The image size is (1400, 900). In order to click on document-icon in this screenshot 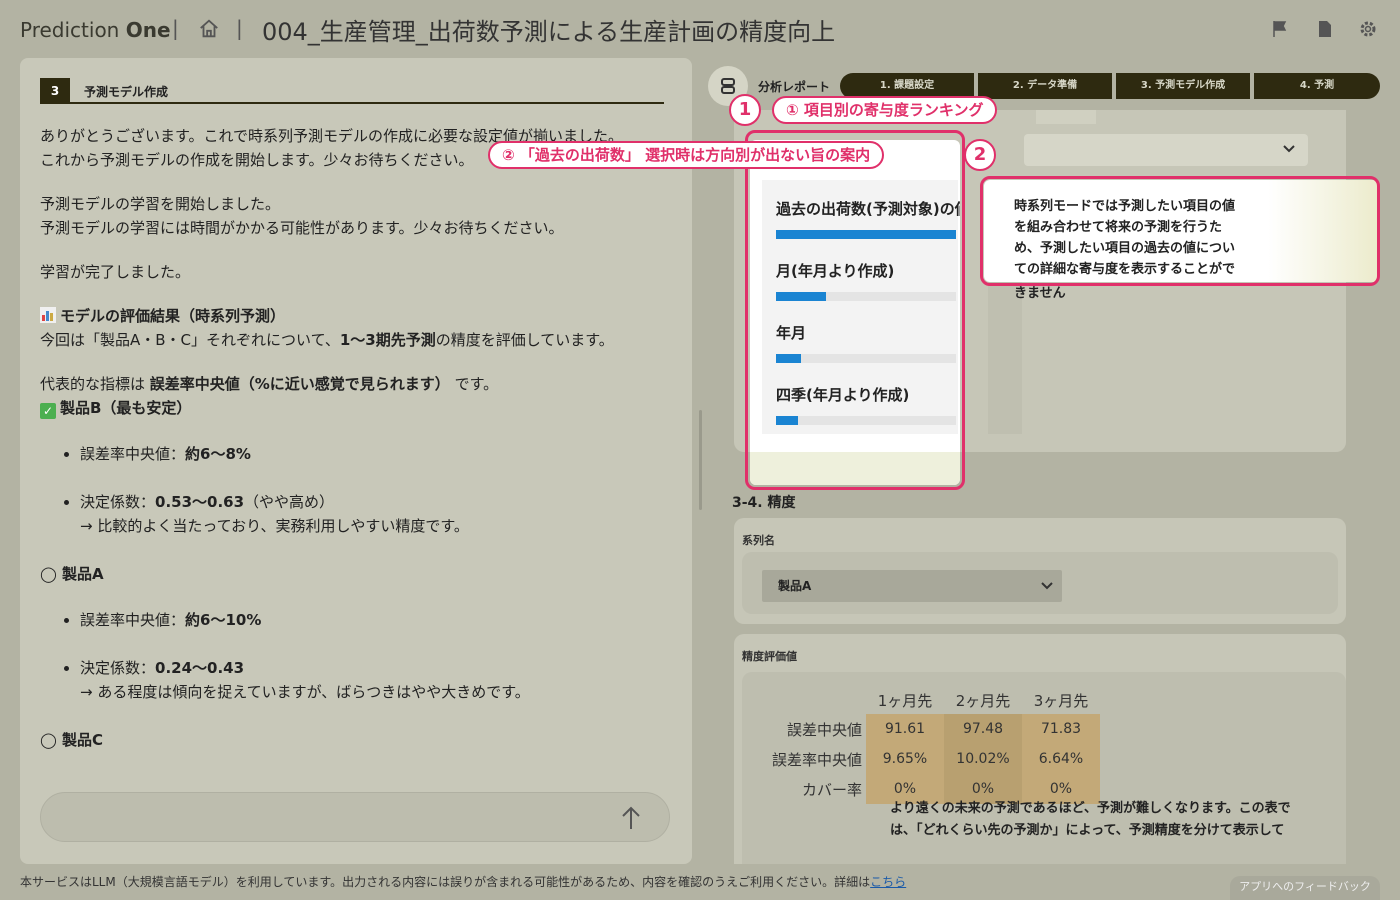, I will do `click(1325, 29)`.